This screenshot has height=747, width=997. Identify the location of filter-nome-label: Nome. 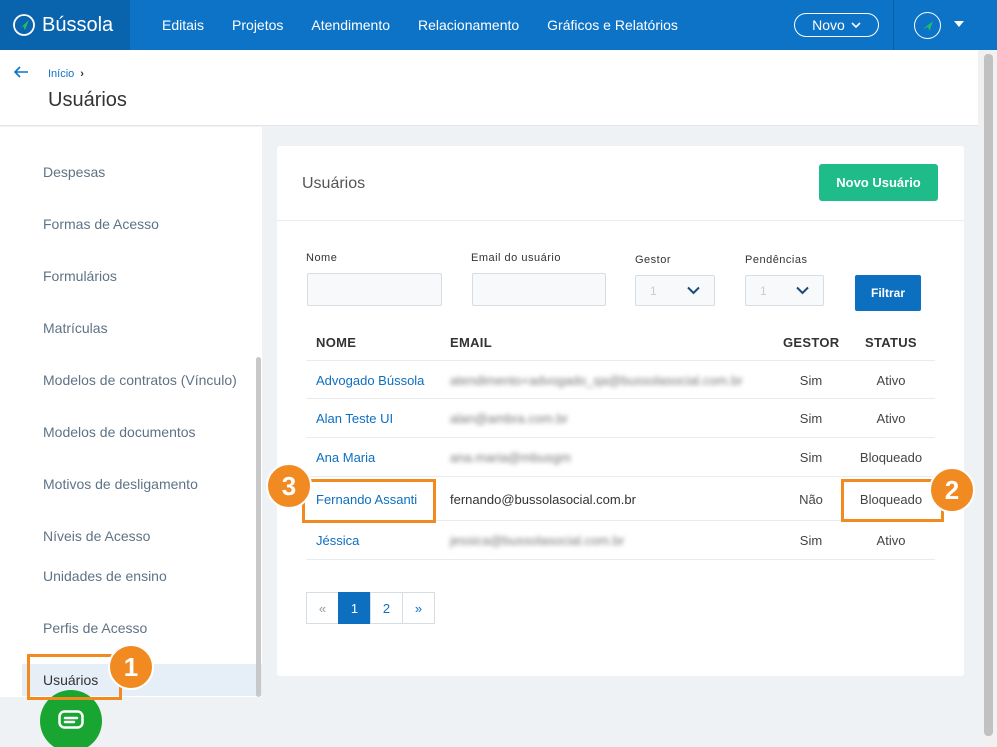
(322, 258).